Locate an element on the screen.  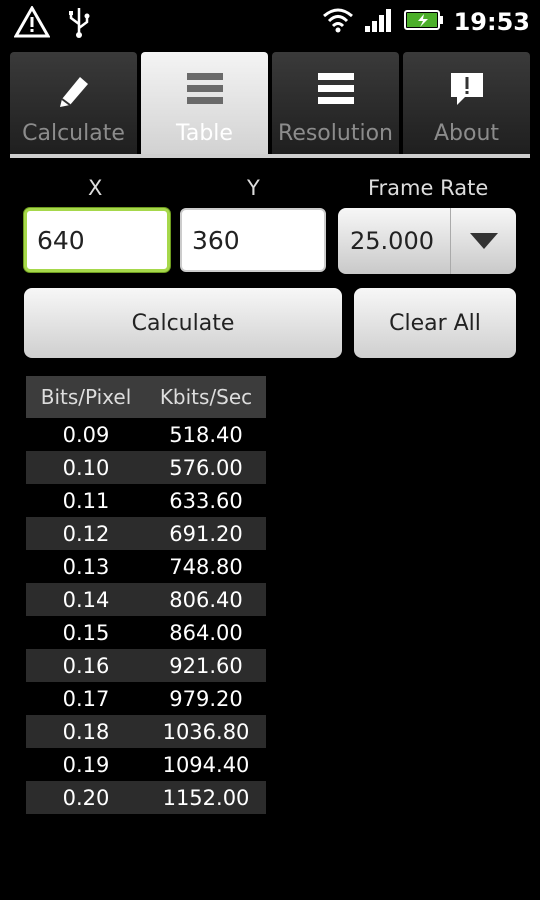
tab-label: Calculate is located at coordinates (73, 133).